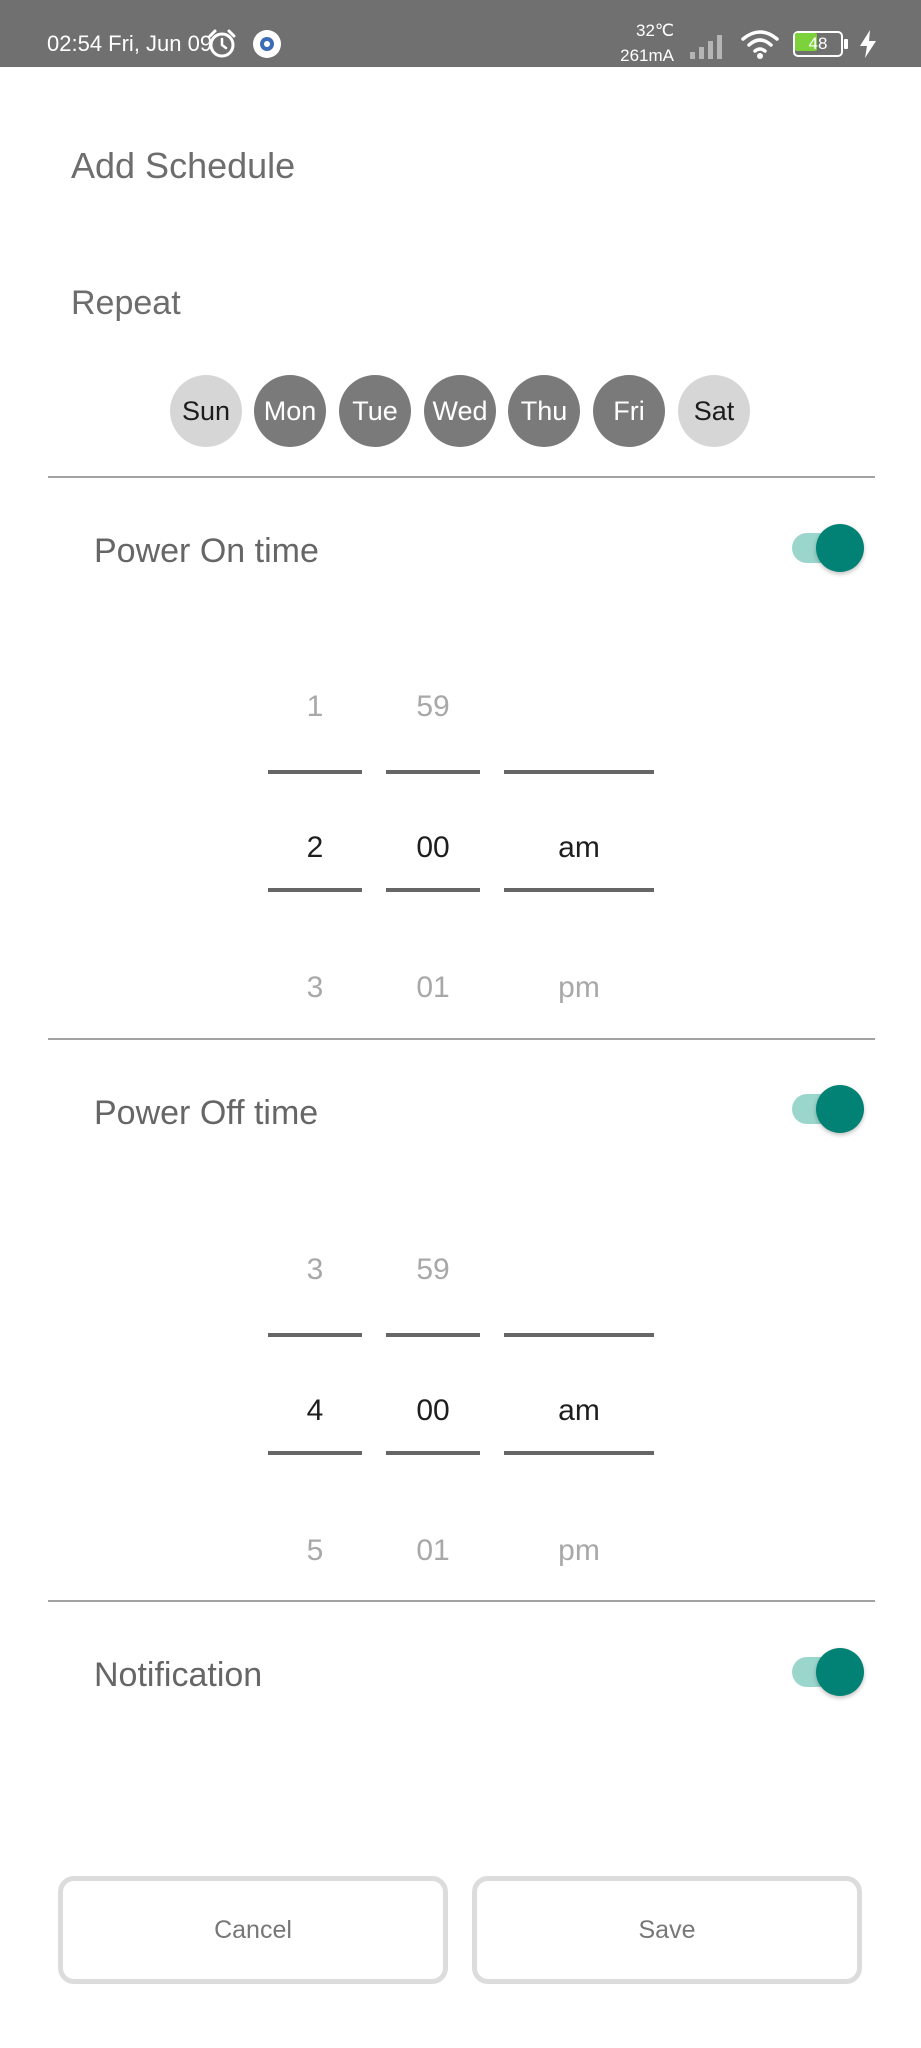 This screenshot has width=921, height=2048. Describe the element at coordinates (760, 44) in the screenshot. I see `wifi-icon` at that location.